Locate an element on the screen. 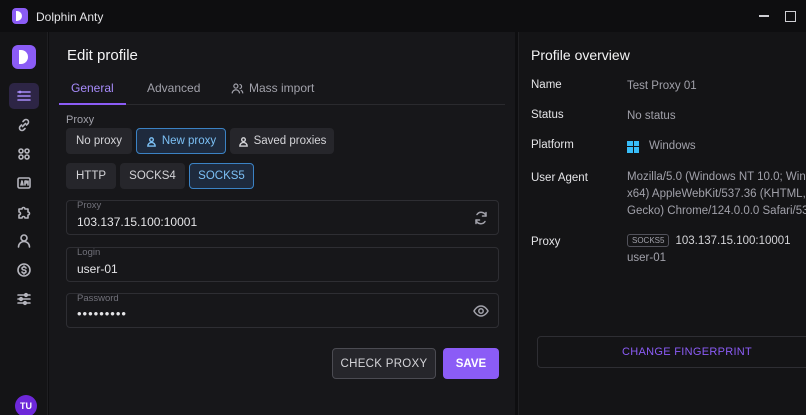 The height and width of the screenshot is (415, 806). status-value: No status is located at coordinates (651, 116).